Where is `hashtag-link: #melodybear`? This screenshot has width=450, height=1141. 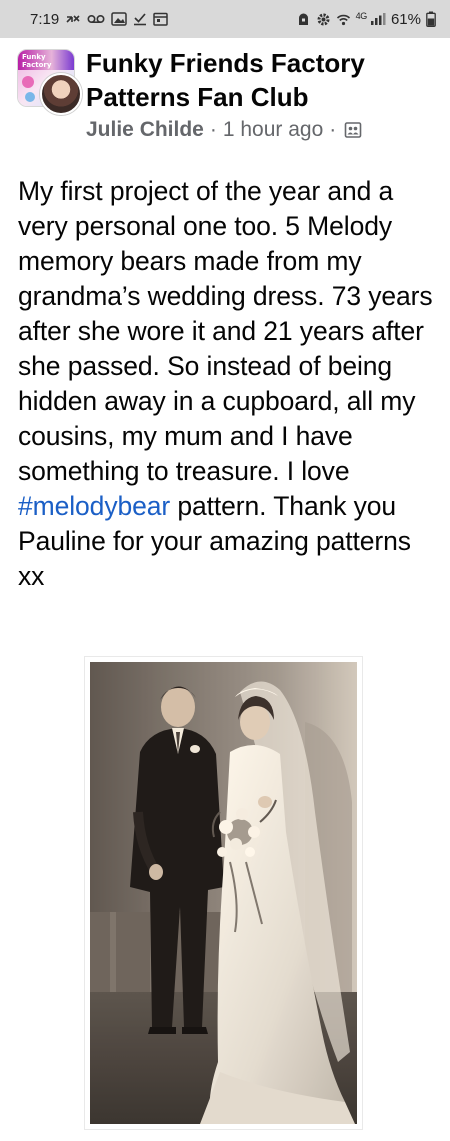
hashtag-link: #melodybear is located at coordinates (94, 506).